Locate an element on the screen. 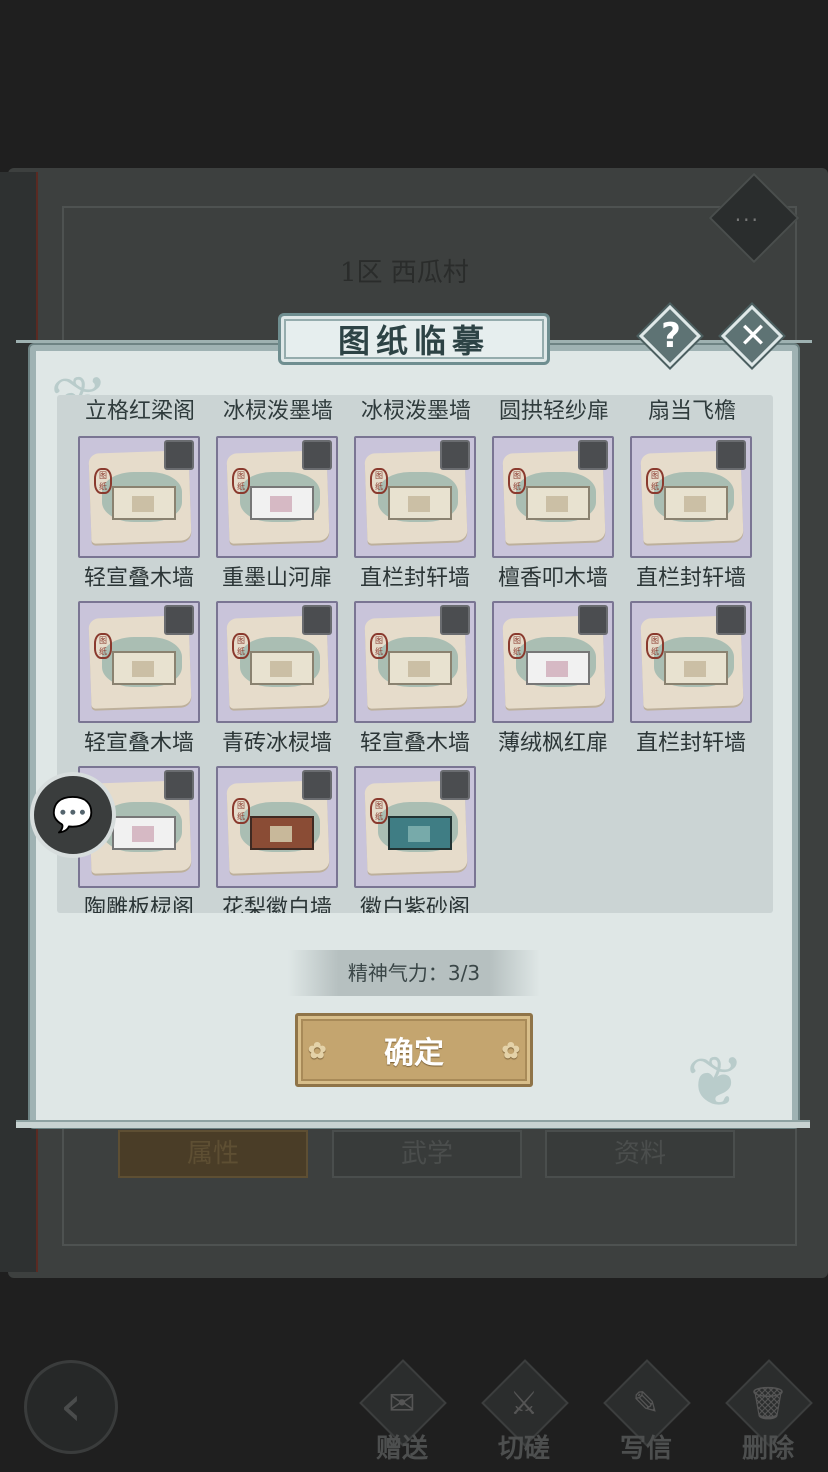 This screenshot has width=828, height=1472. blueprint-item: 图纸 轻宣叠木墙 is located at coordinates (415, 678).